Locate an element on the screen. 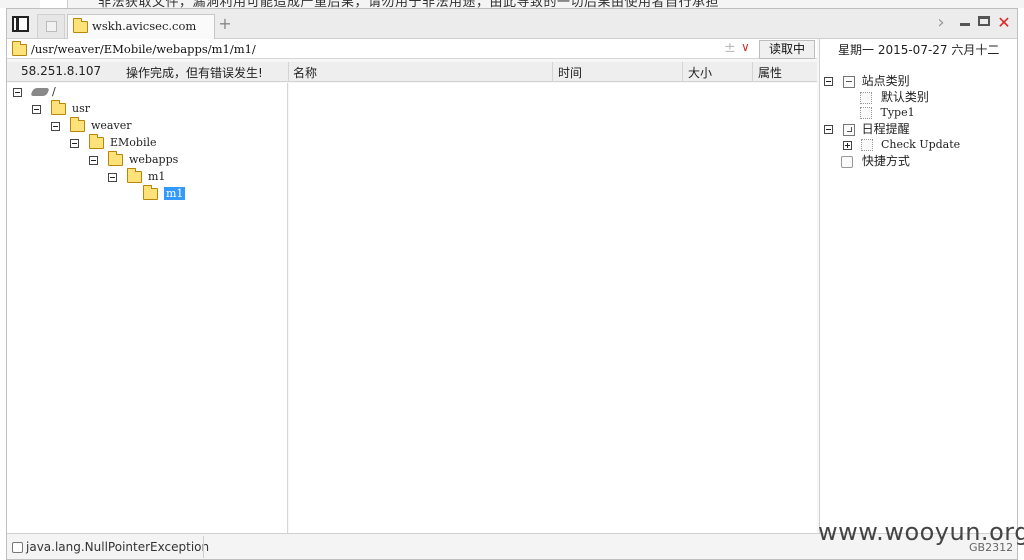 This screenshot has height=560, width=1024. blank-page-icon is located at coordinates (51, 26).